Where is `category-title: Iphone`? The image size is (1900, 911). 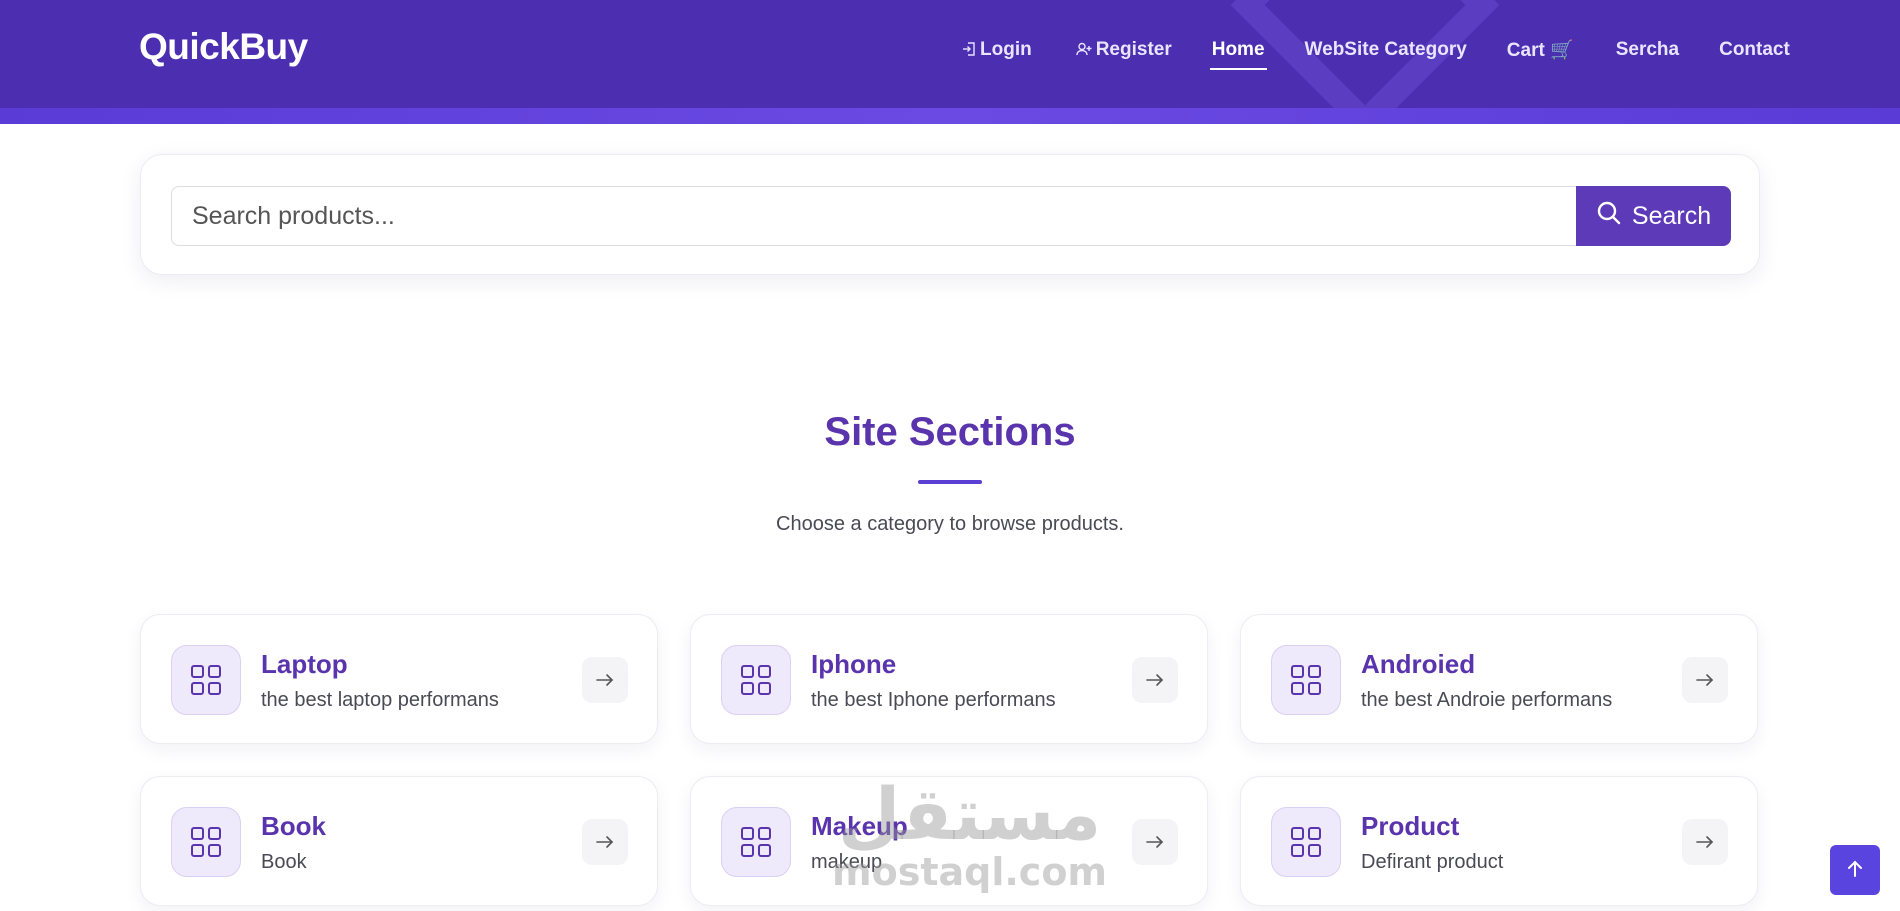
category-title: Iphone is located at coordinates (854, 664).